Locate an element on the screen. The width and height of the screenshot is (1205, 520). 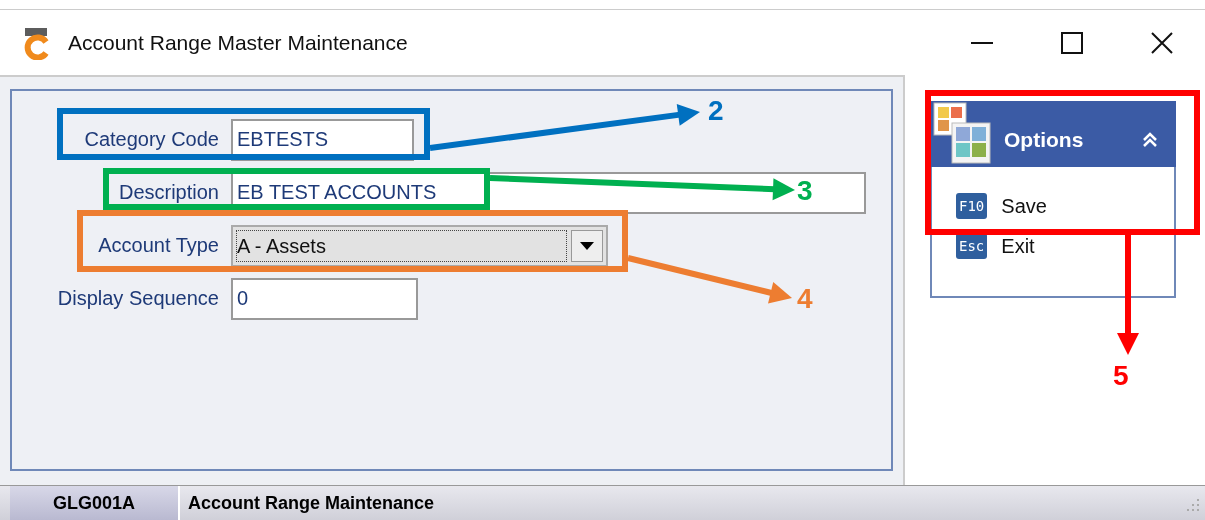
callout-number: 5 is located at coordinates (1121, 376).